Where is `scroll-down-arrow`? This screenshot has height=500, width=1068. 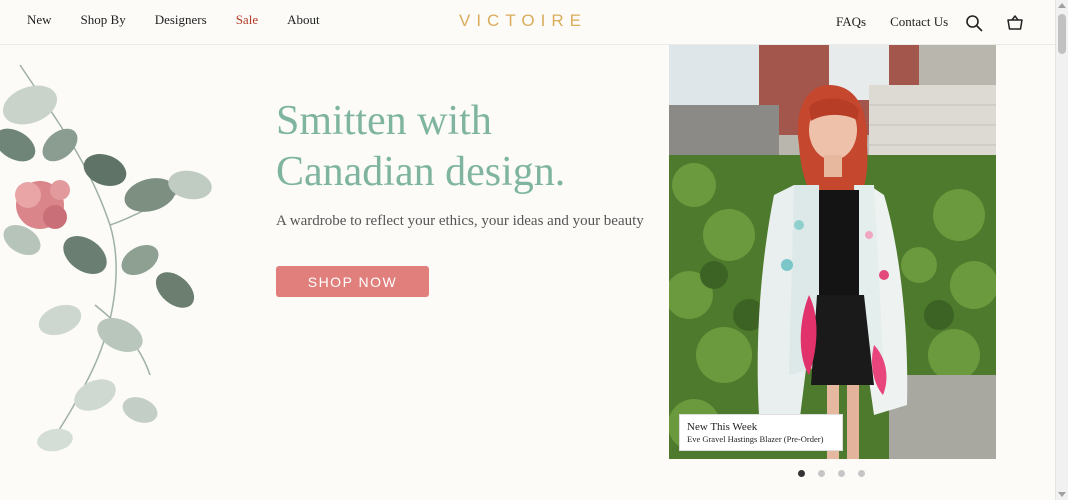
scroll-down-arrow is located at coordinates (1062, 494).